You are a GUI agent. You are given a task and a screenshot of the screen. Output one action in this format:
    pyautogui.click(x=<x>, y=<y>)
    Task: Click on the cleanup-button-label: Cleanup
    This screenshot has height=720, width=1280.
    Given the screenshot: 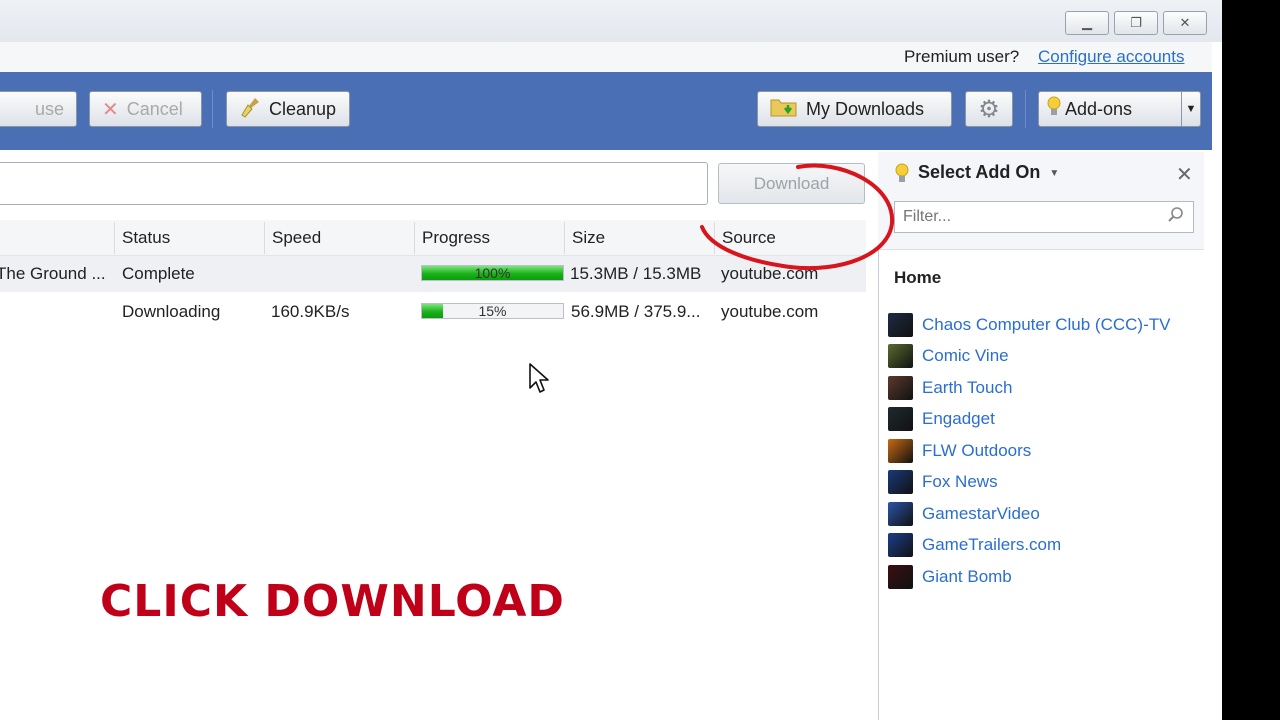 What is the action you would take?
    pyautogui.click(x=303, y=108)
    